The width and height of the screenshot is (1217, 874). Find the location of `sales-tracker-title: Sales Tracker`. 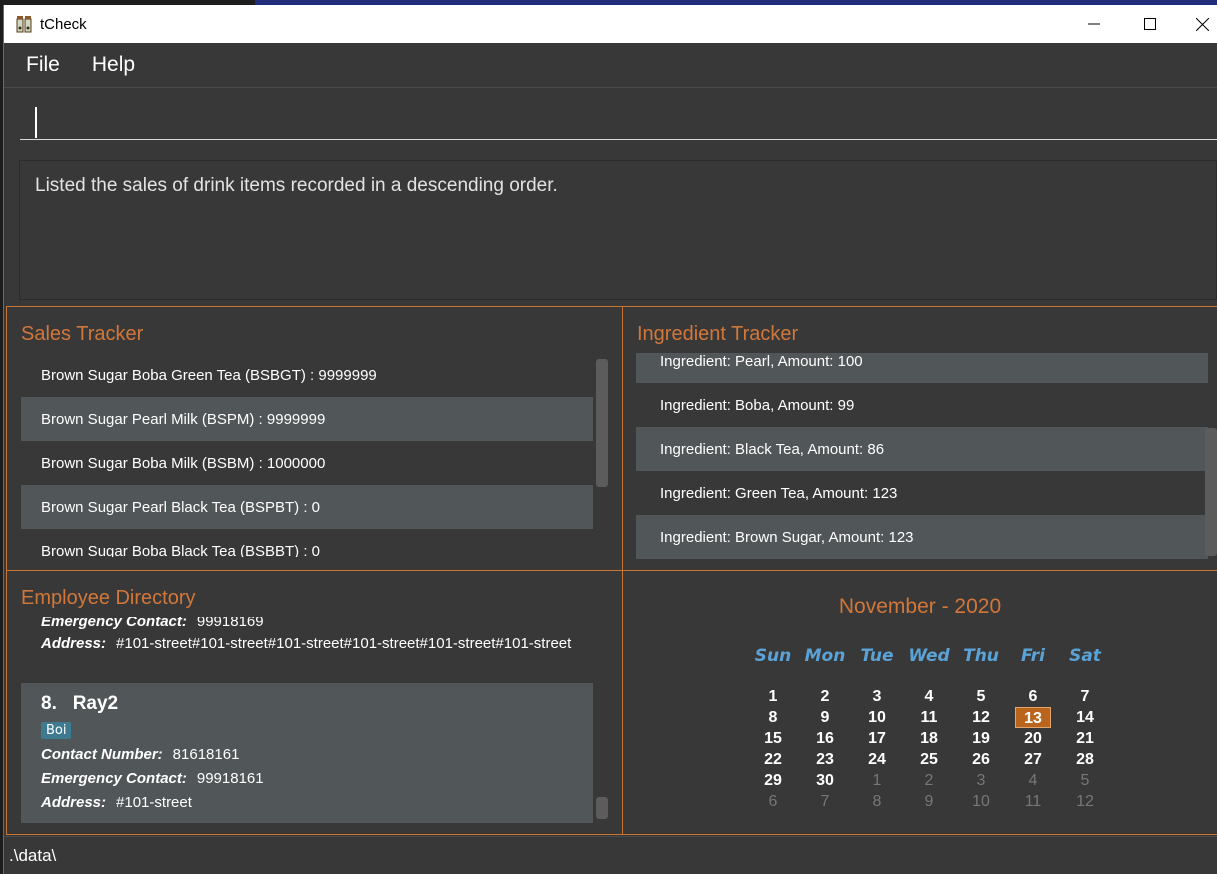

sales-tracker-title: Sales Tracker is located at coordinates (82, 334).